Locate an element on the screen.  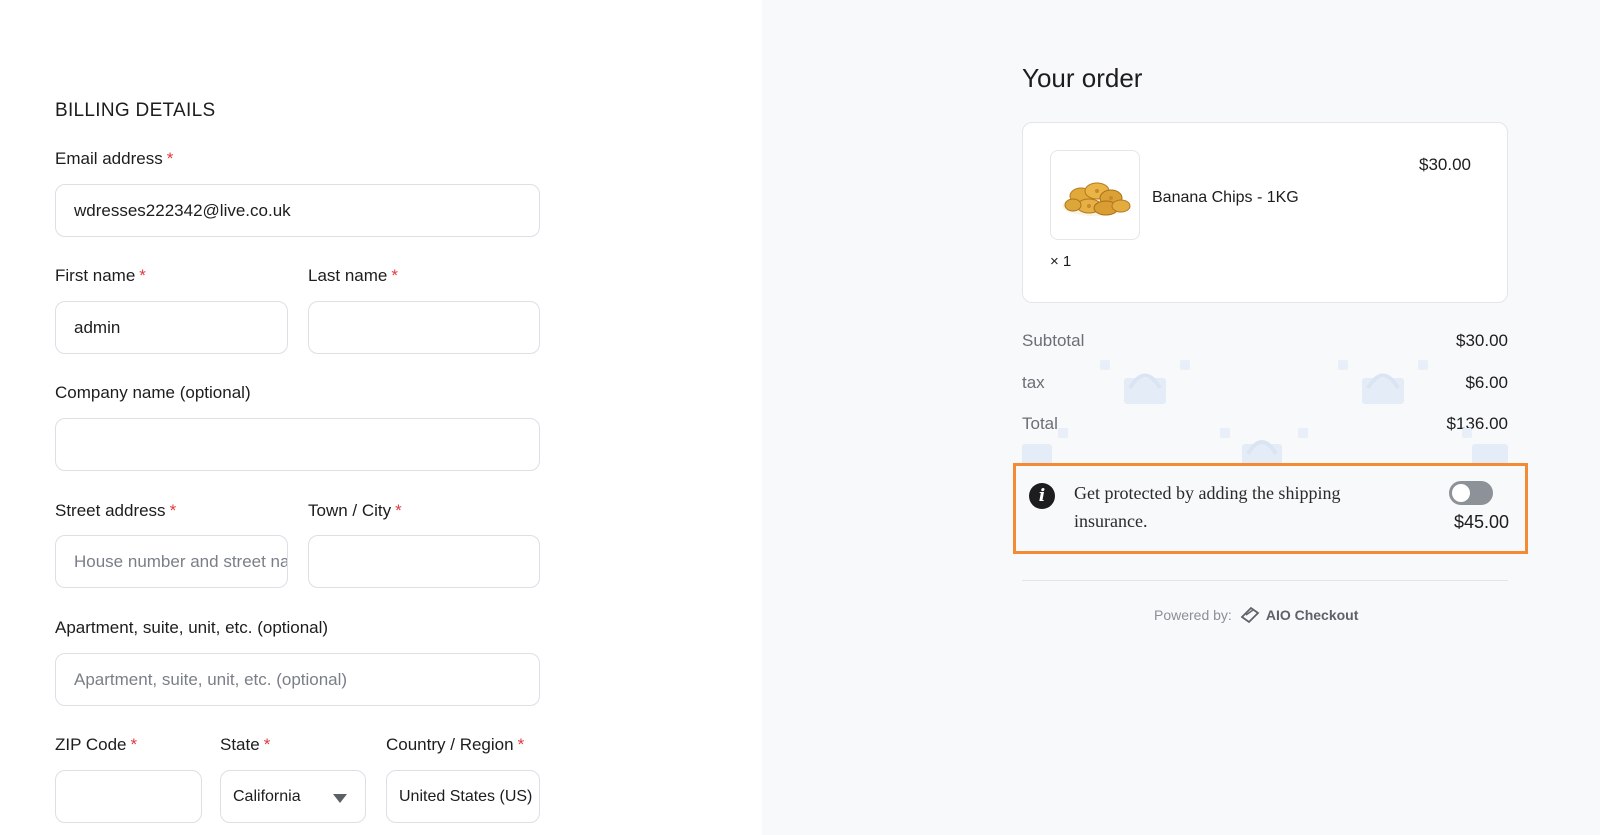
aio-checkout-logo: AIO Checkout is located at coordinates (1299, 615).